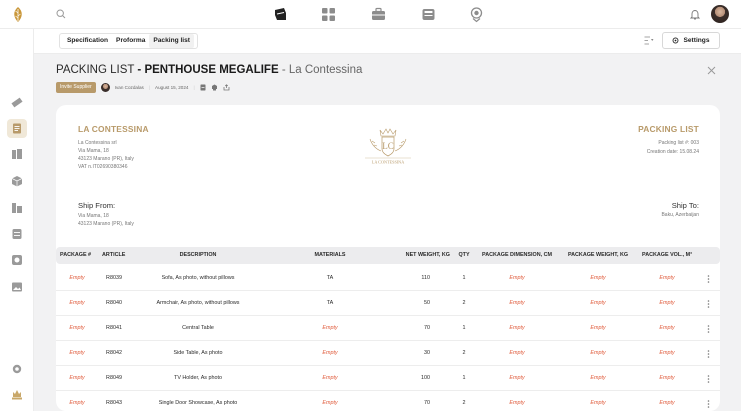 The image size is (741, 411). What do you see at coordinates (428, 255) in the screenshot?
I see `column-header: NET WEIGHT, KG` at bounding box center [428, 255].